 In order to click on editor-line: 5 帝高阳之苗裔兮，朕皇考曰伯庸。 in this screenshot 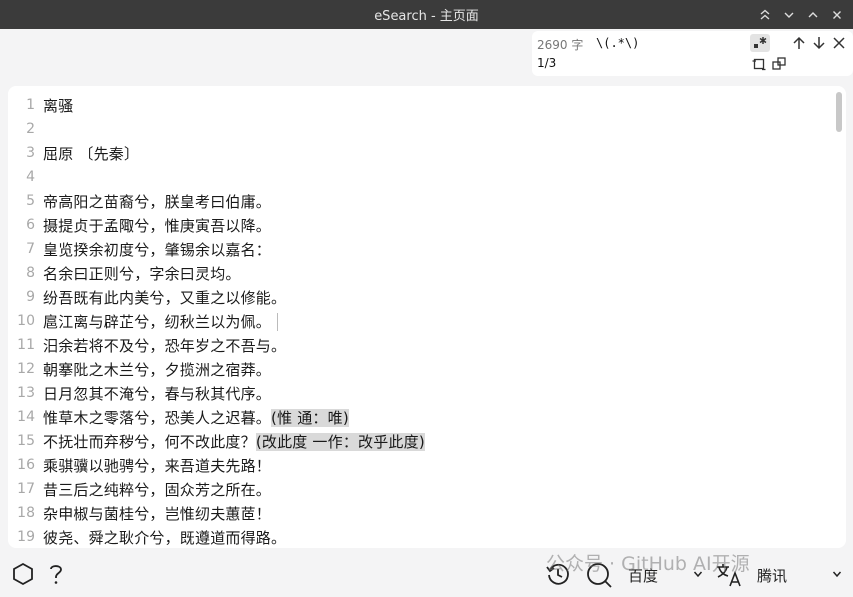, I will do `click(418, 201)`.